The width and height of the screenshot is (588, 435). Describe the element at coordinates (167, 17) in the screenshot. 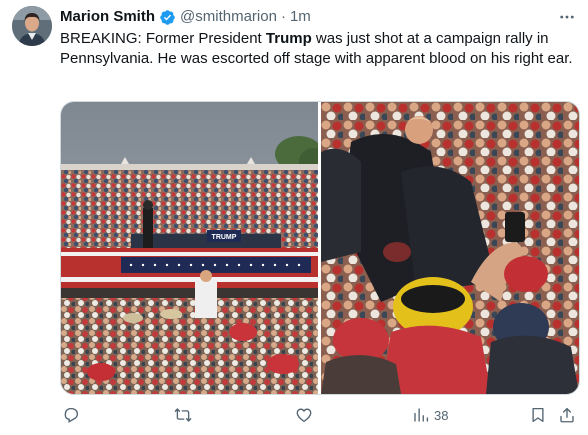

I see `verified-badge-icon` at that location.